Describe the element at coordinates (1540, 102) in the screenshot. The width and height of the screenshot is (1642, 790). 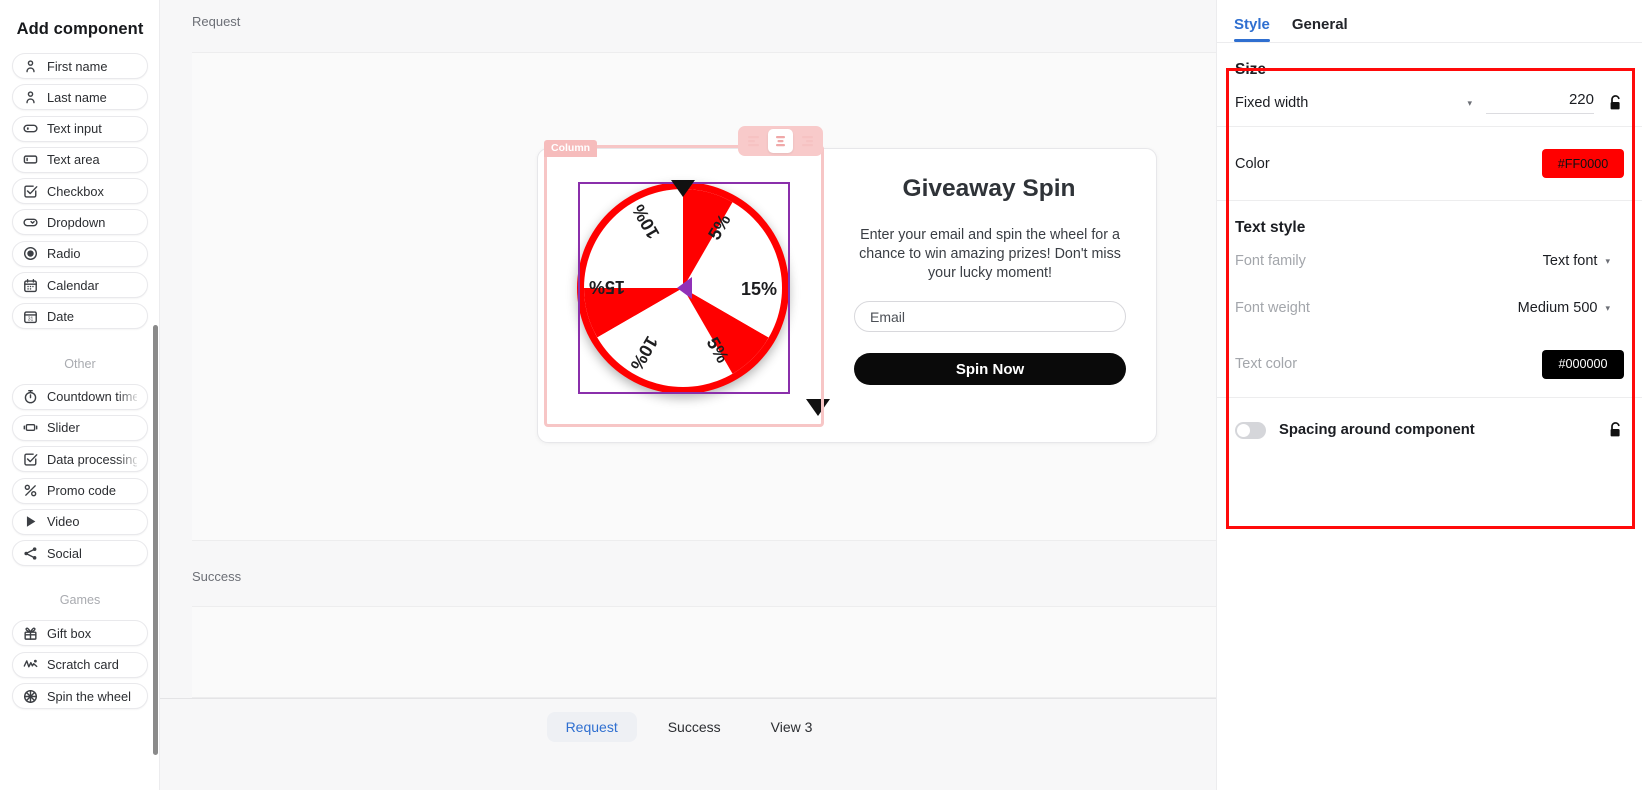
I see `fixed-width-input: 220` at that location.